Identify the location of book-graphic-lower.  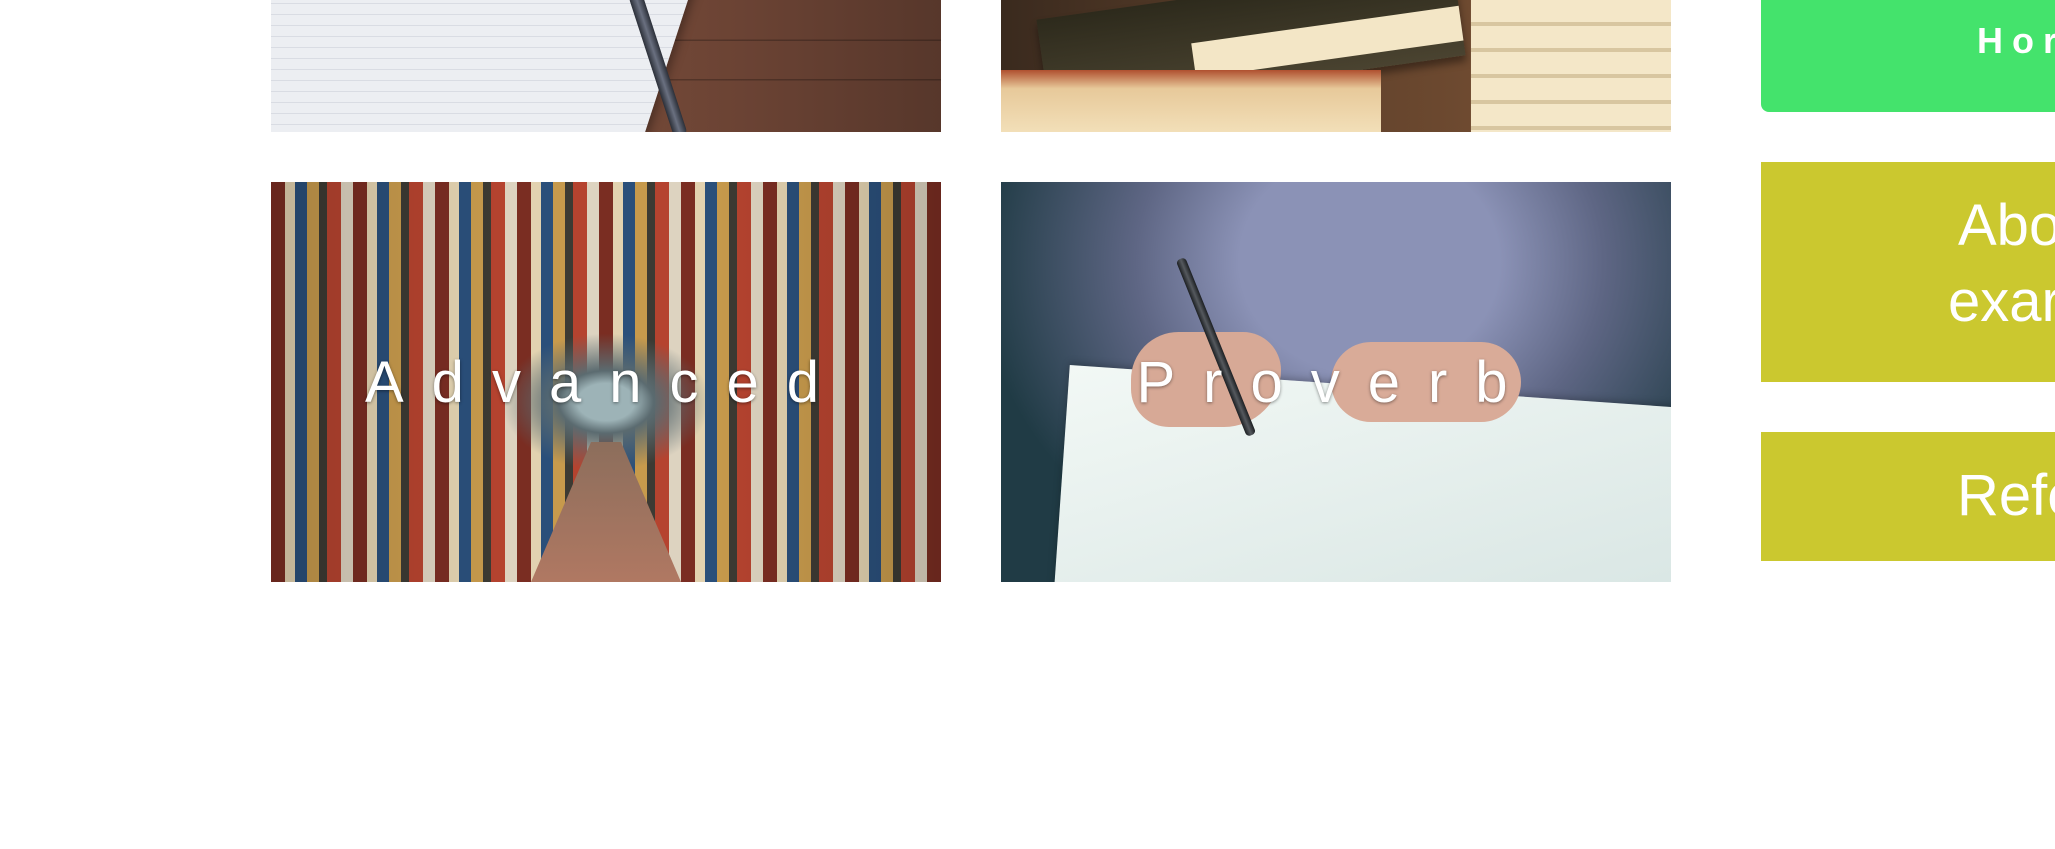
(1191, 101).